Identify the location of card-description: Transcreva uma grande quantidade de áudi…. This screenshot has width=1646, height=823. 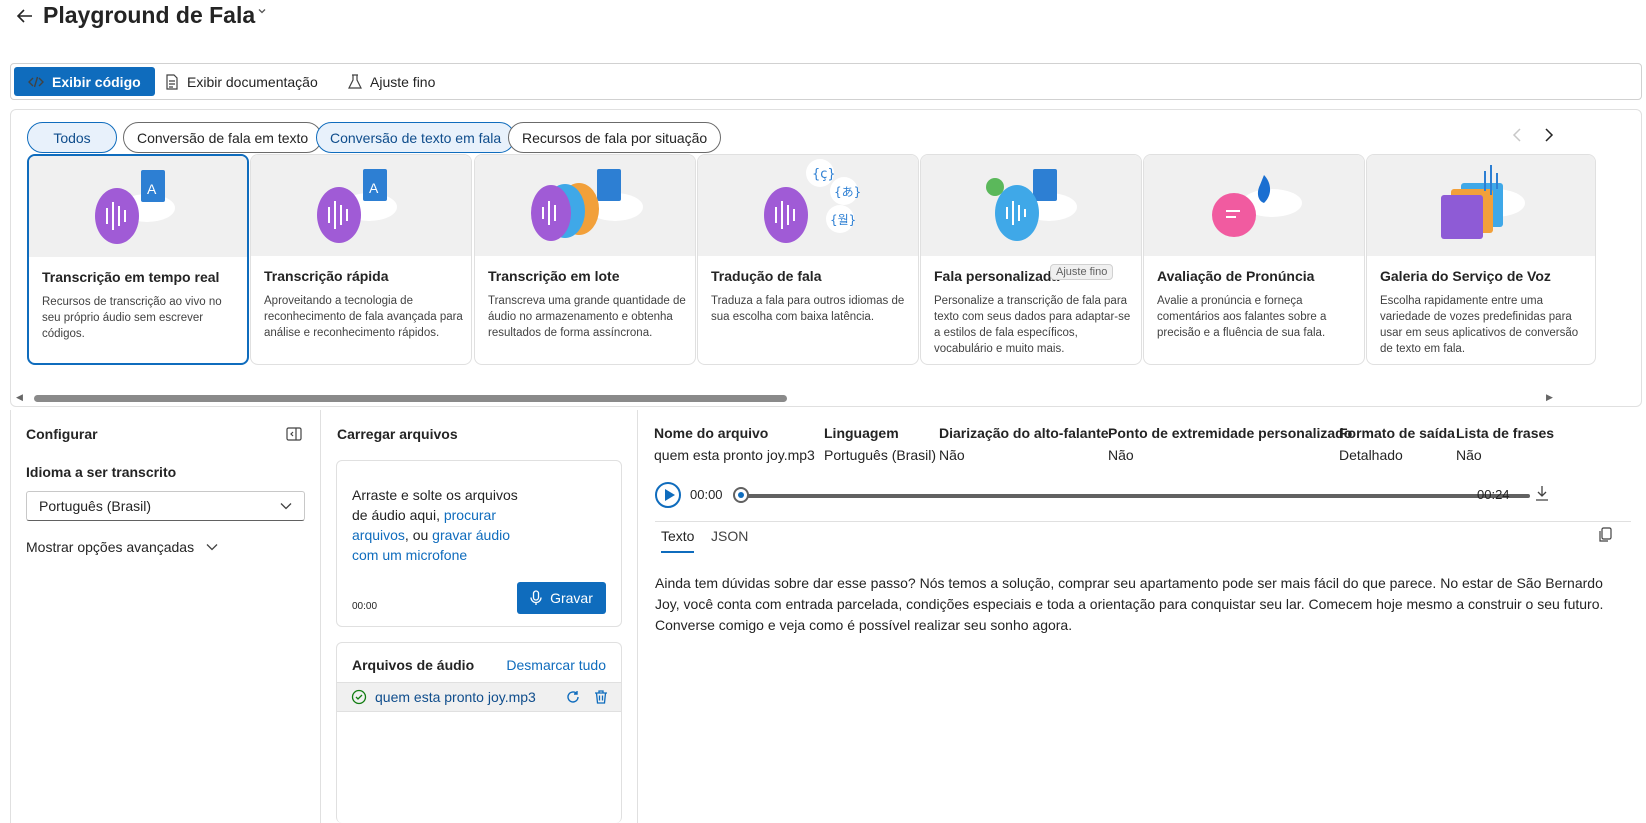
(587, 317).